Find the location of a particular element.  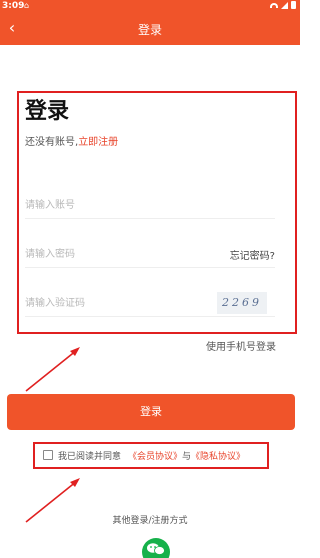

nav-bar: ‹ 登录 is located at coordinates (150, 29).